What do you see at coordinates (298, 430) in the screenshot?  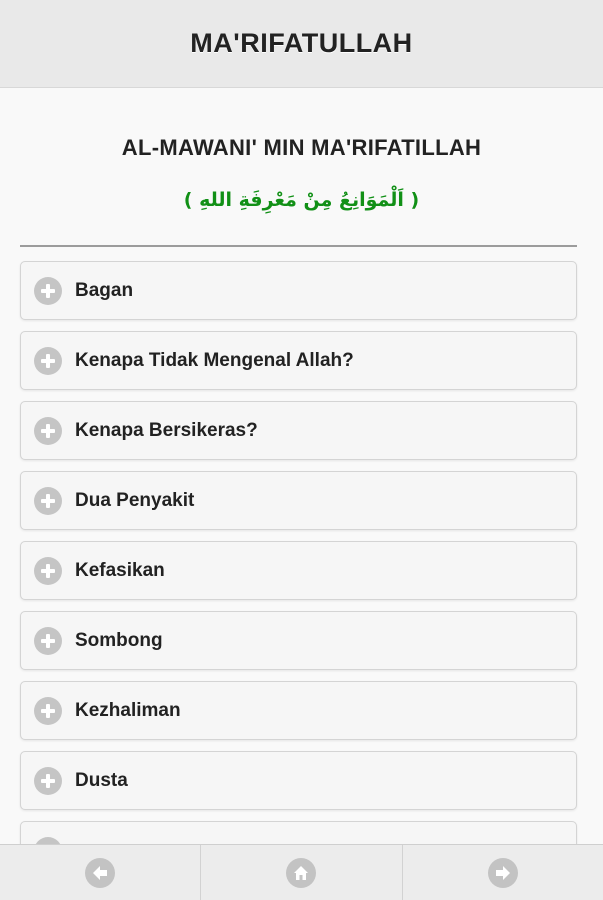 I see `list-item: Kenapa Bersikeras?` at bounding box center [298, 430].